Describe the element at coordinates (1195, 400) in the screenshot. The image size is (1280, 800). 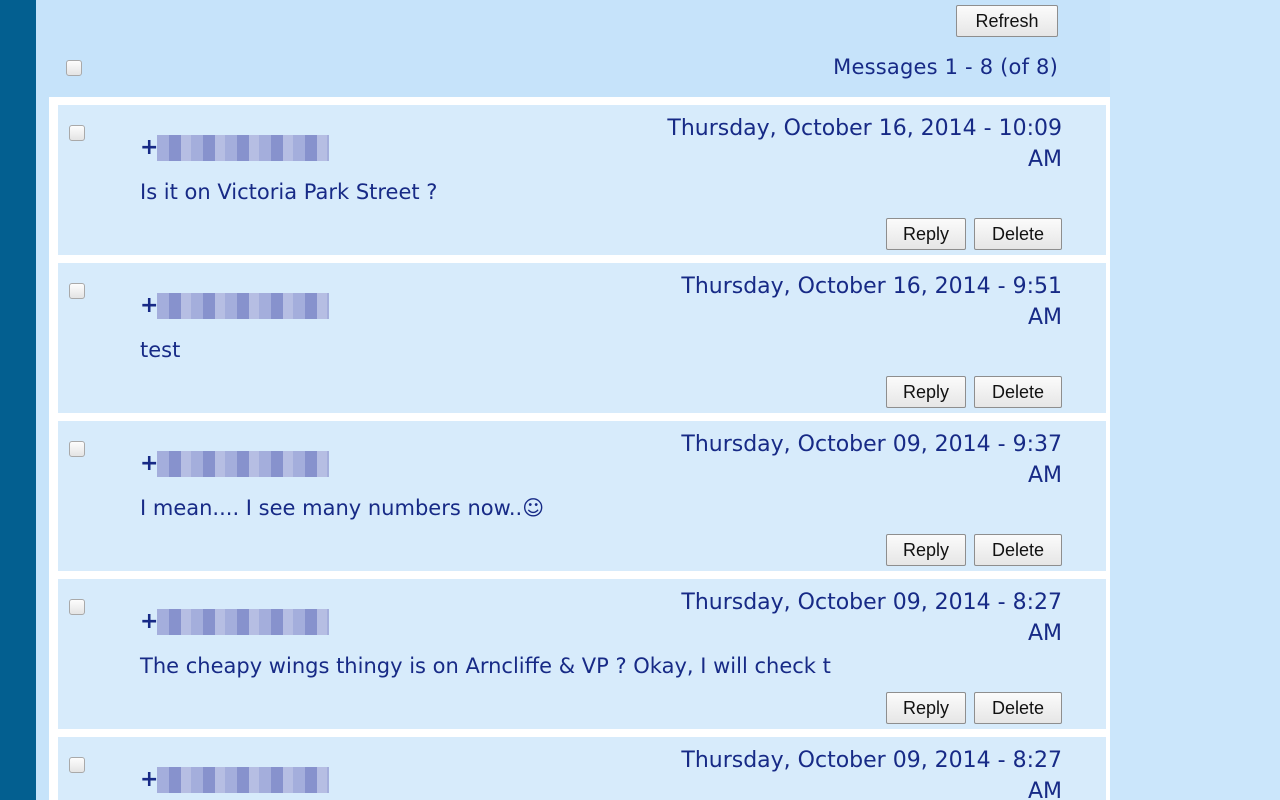
I see `right-background` at that location.